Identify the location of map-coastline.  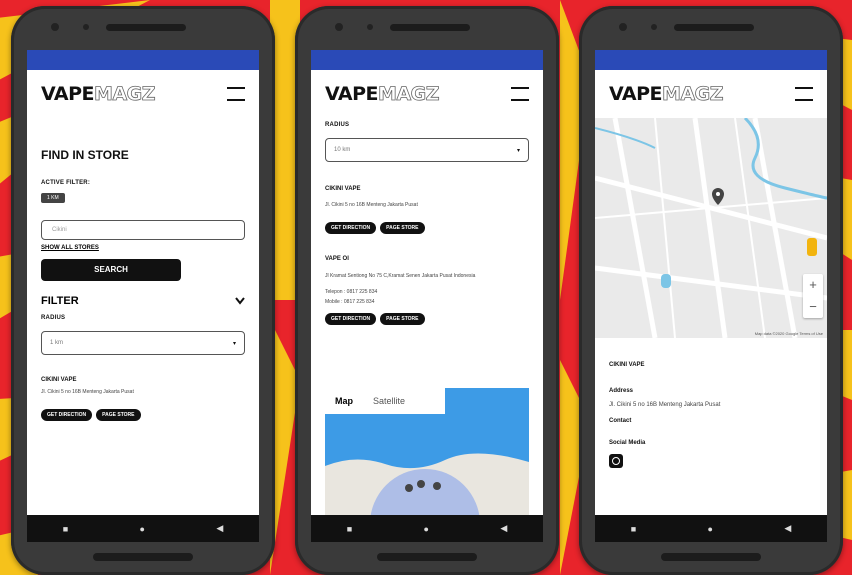
(427, 485).